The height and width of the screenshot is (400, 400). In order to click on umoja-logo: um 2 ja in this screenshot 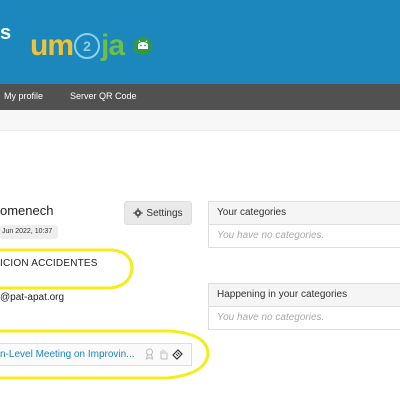, I will do `click(92, 46)`.